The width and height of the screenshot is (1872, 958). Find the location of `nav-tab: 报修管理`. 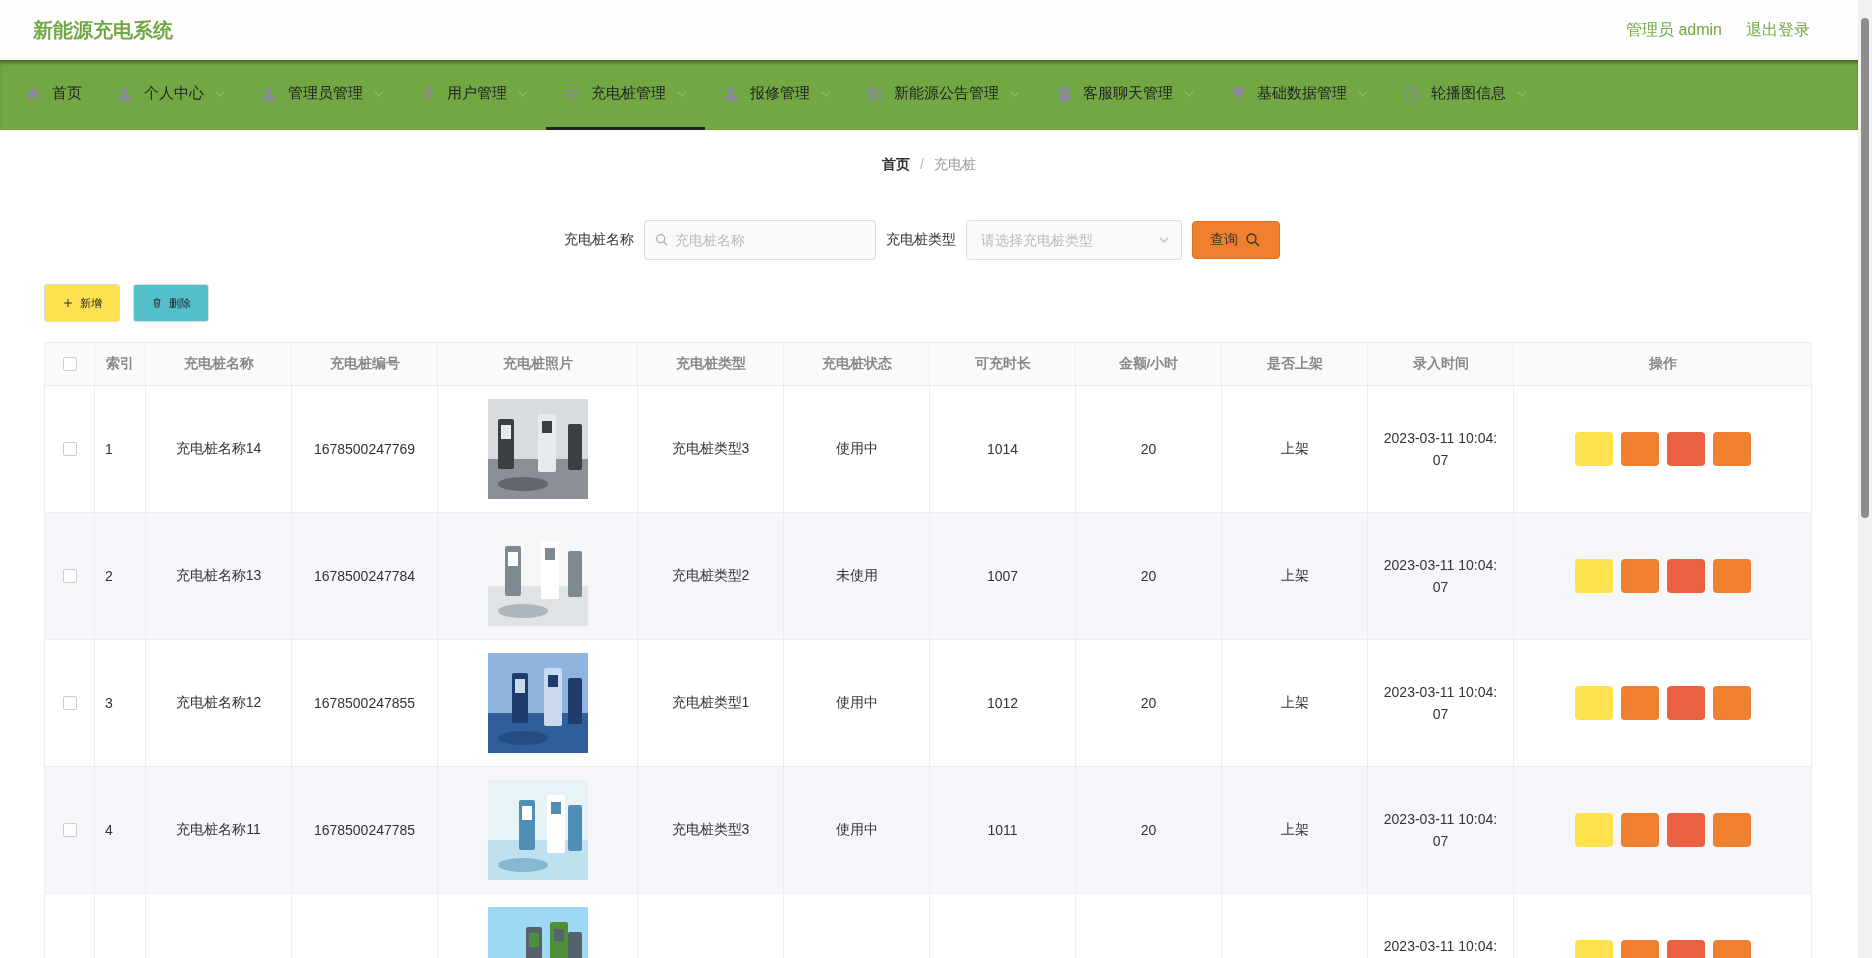

nav-tab: 报修管理 is located at coordinates (777, 95).